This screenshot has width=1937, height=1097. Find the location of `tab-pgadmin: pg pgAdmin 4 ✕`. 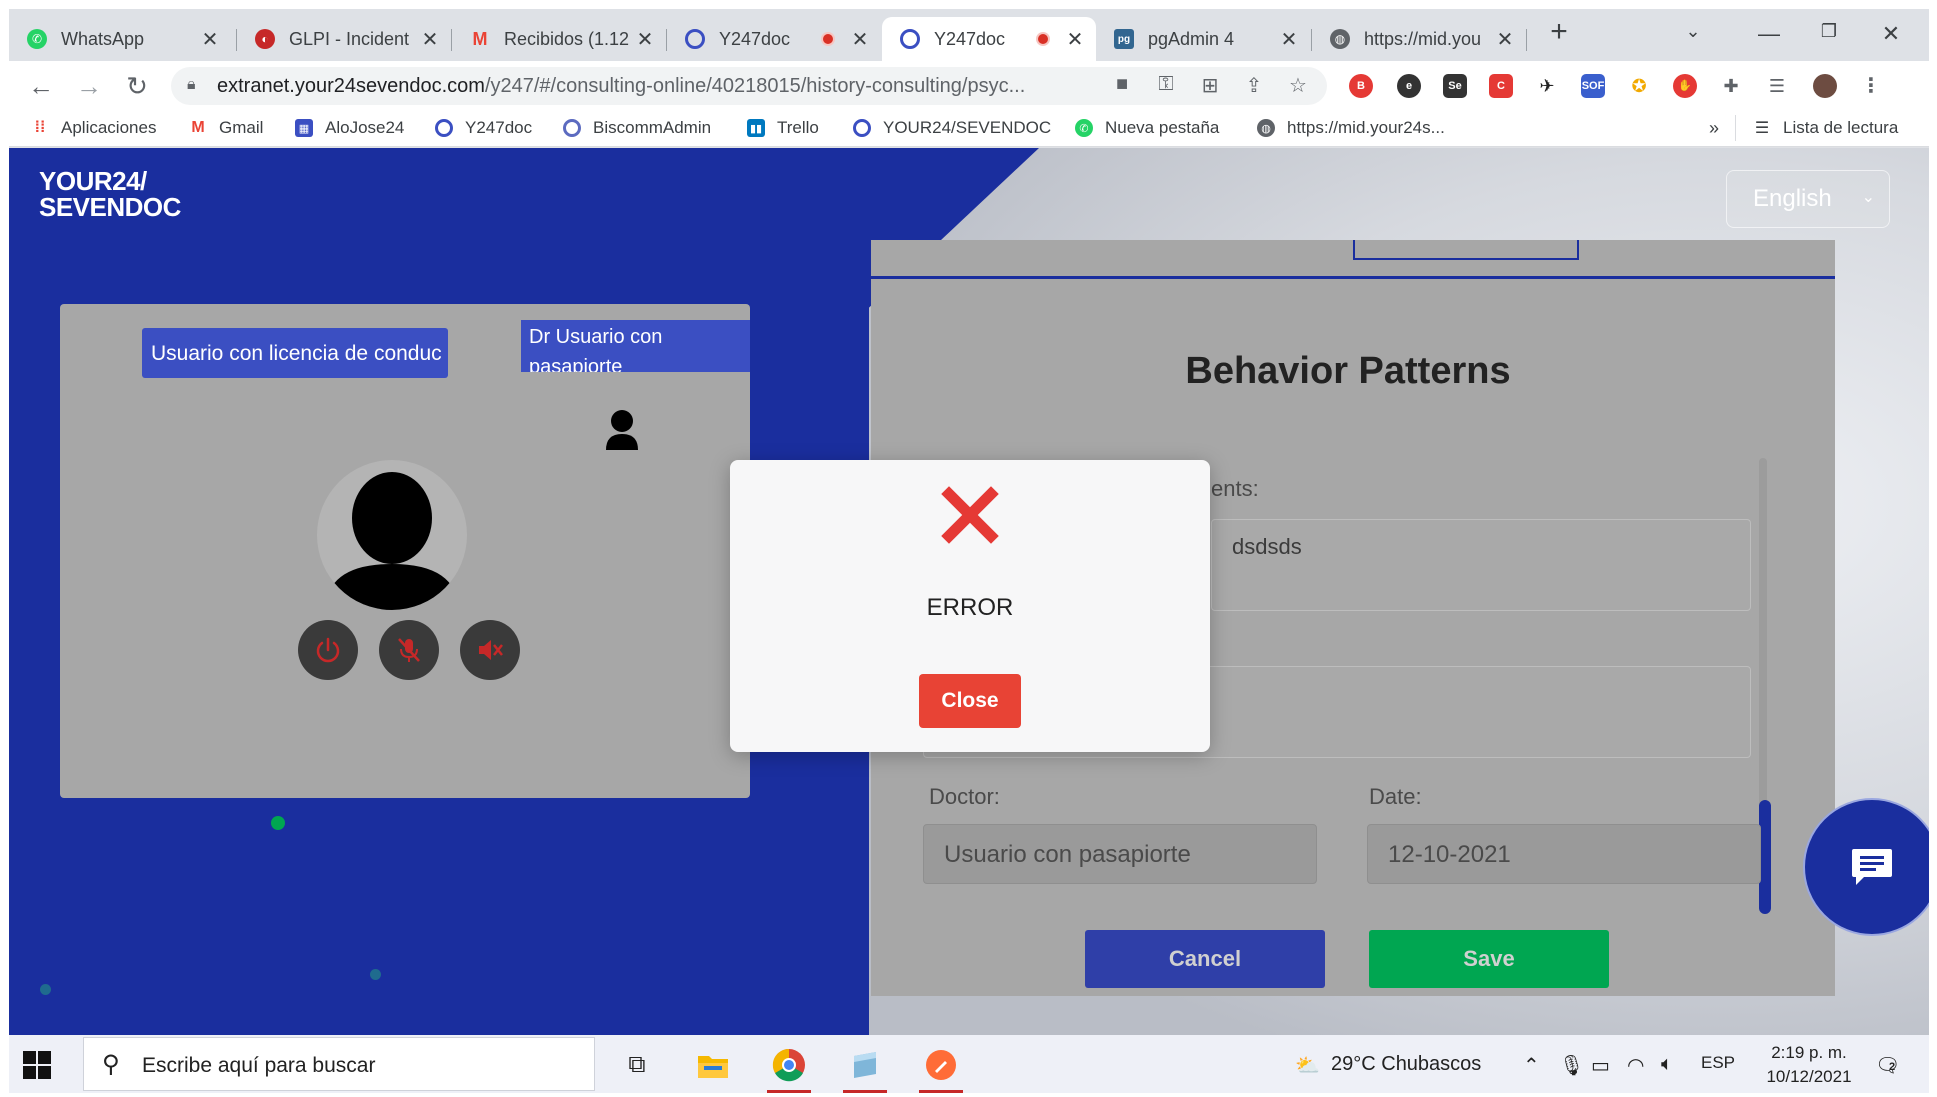

tab-pgadmin: pg pgAdmin 4 ✕ is located at coordinates (1203, 39).